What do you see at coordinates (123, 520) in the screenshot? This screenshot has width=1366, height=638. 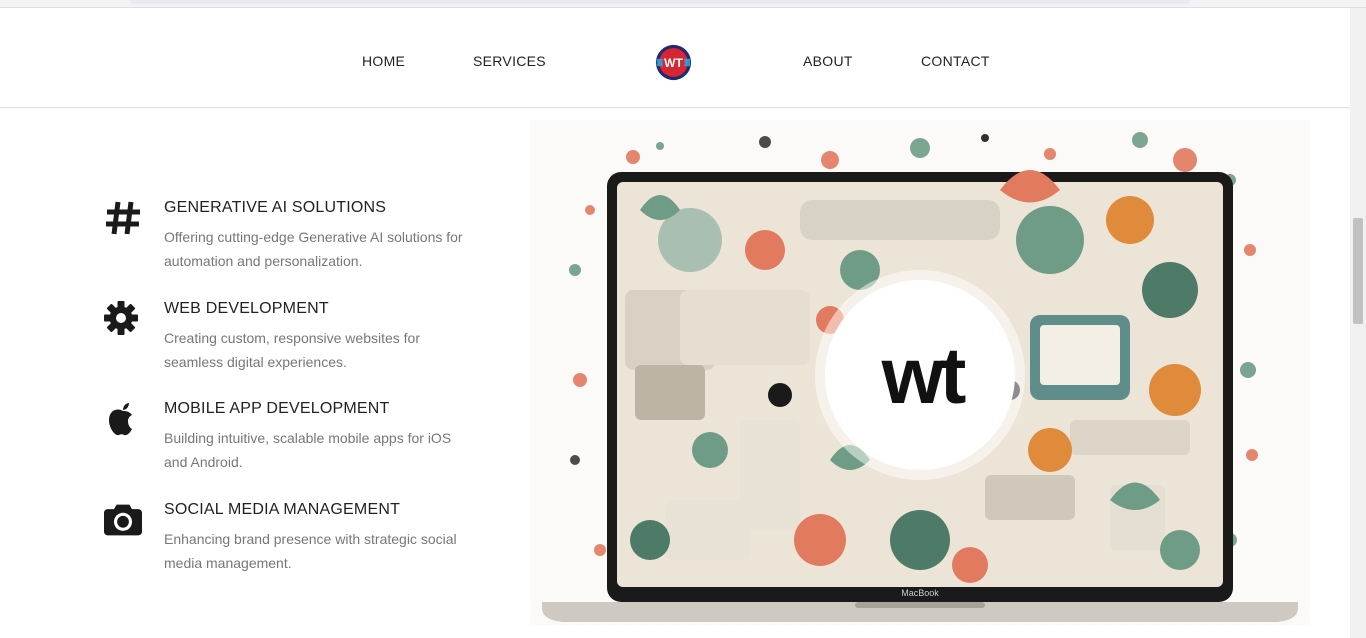 I see `camera-icon` at bounding box center [123, 520].